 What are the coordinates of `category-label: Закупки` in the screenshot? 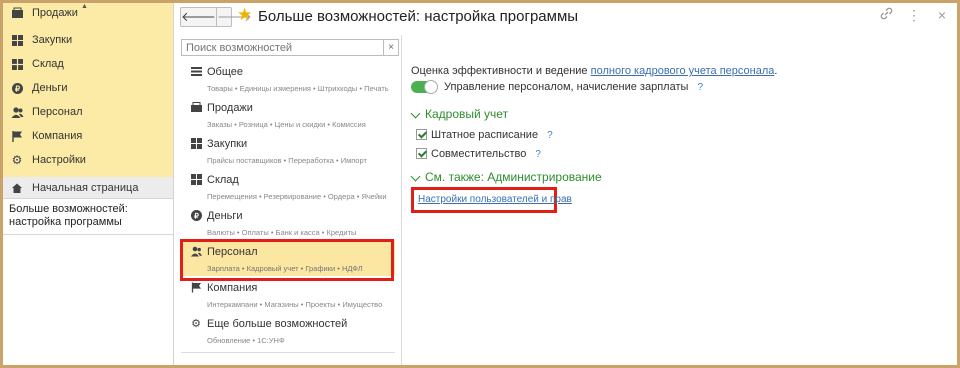 It's located at (227, 144).